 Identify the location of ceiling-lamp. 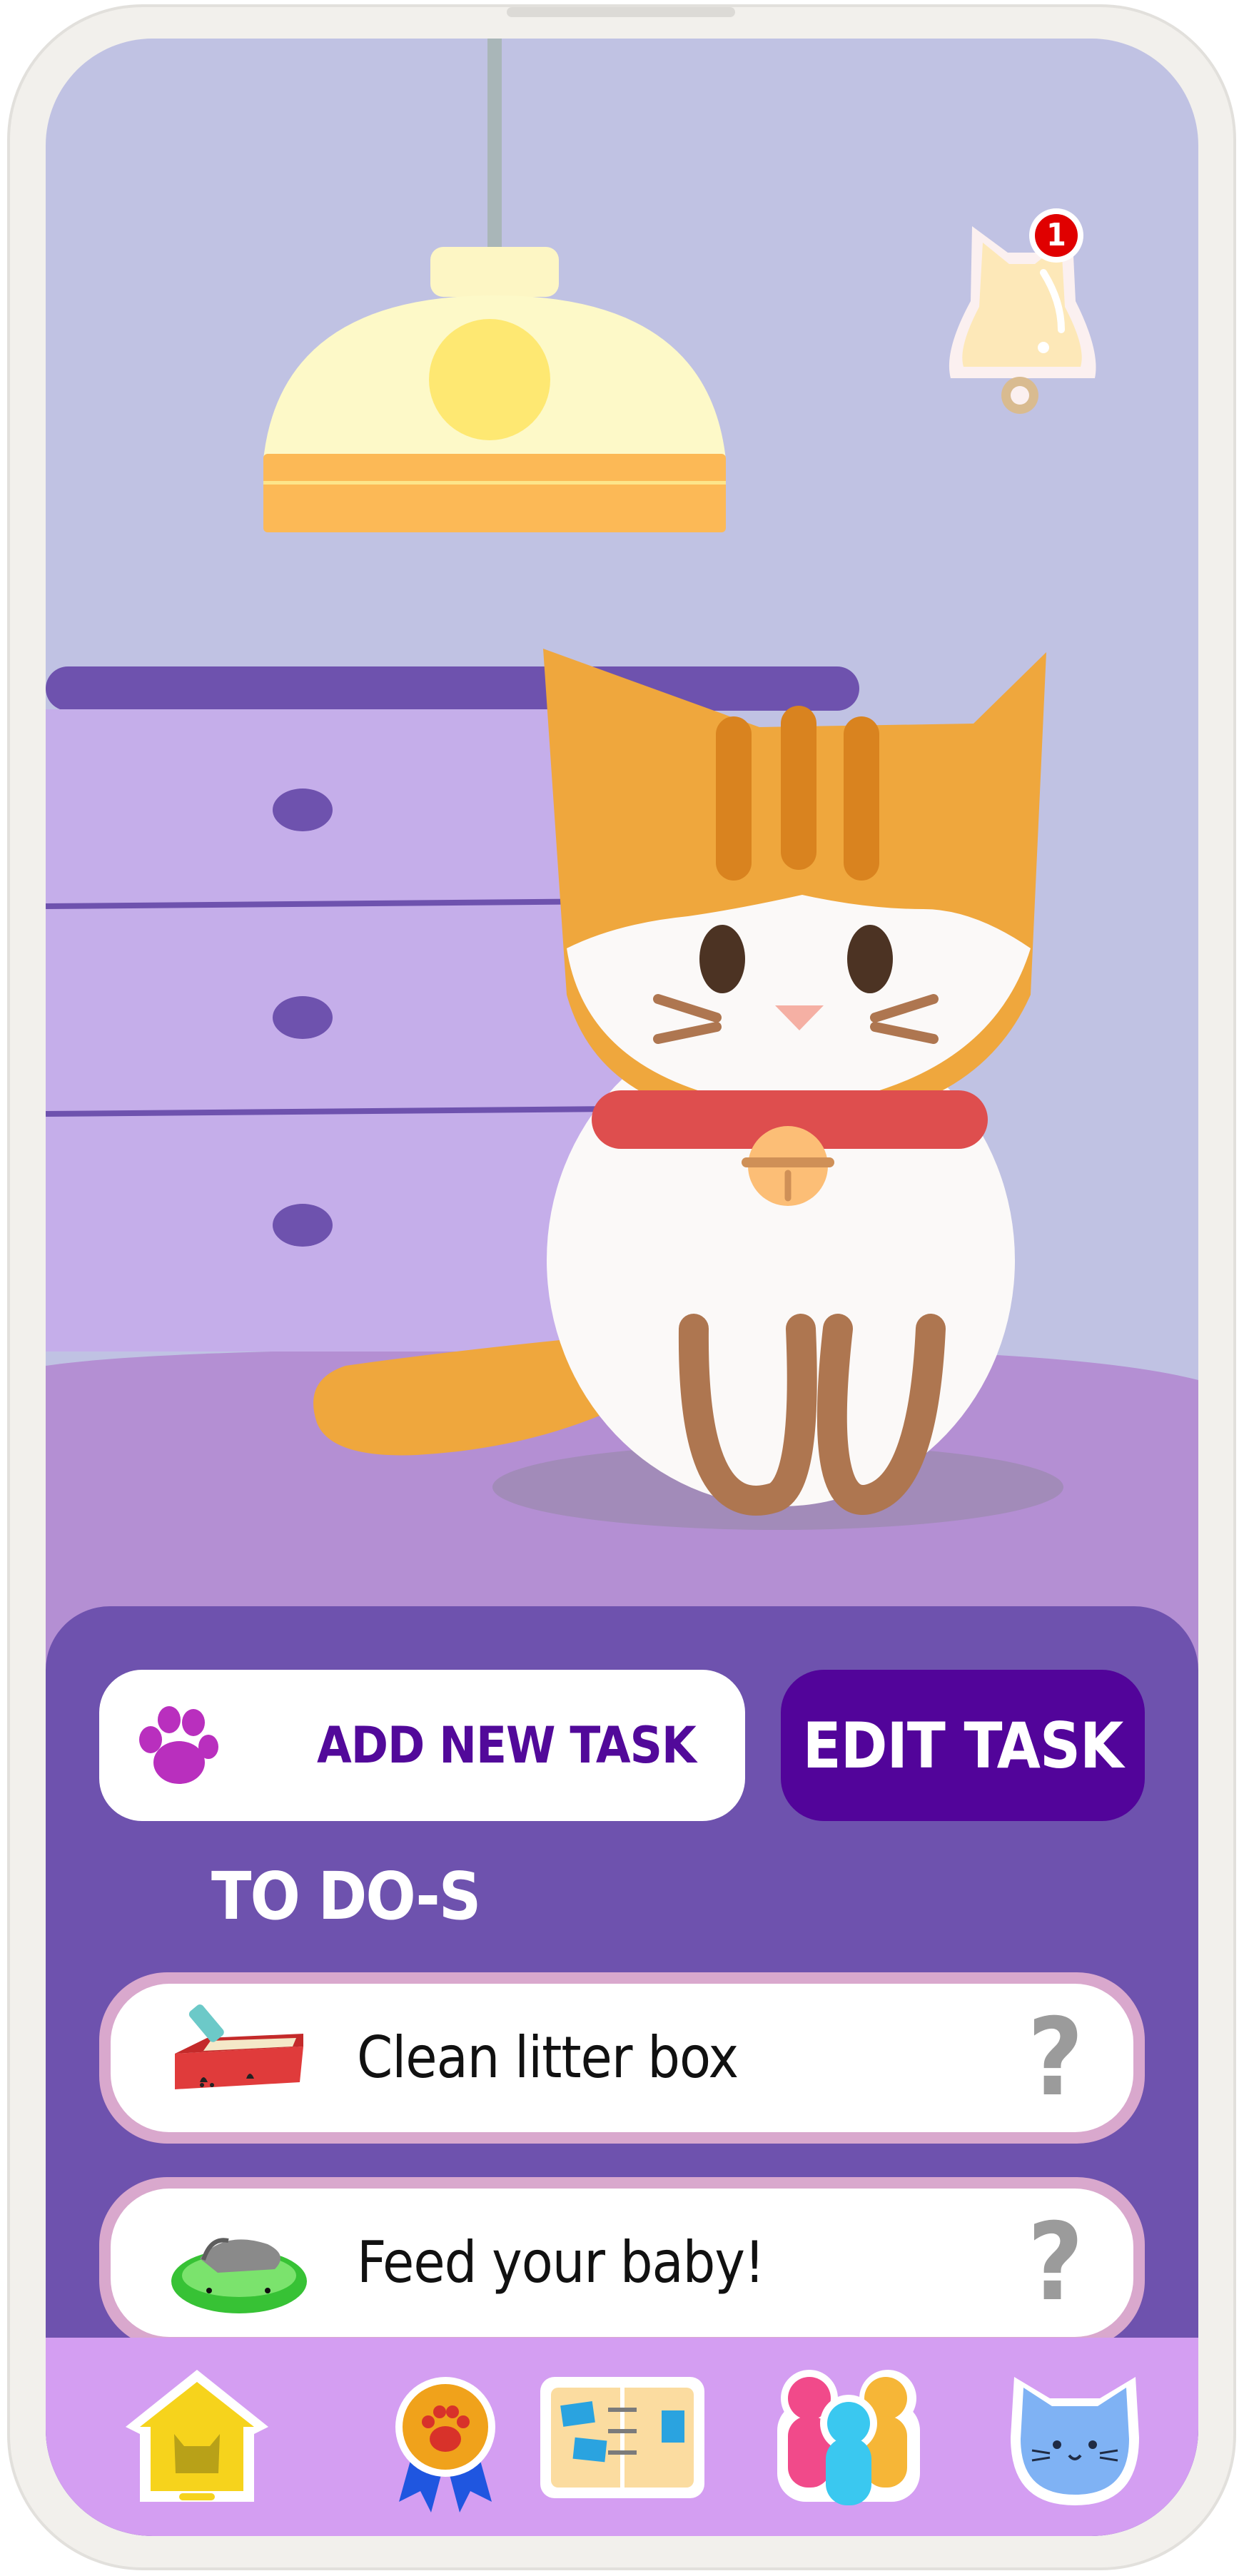
(495, 285).